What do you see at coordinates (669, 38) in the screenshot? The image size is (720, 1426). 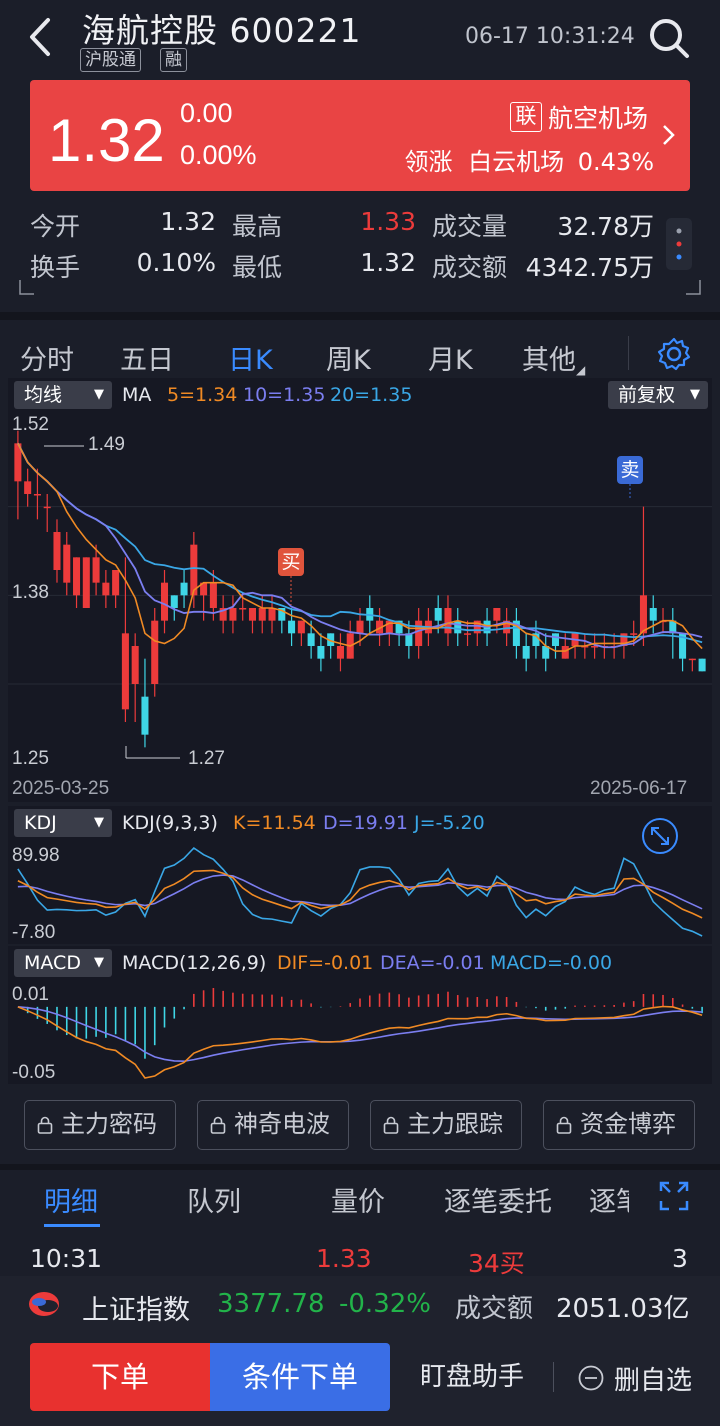 I see `search-icon` at bounding box center [669, 38].